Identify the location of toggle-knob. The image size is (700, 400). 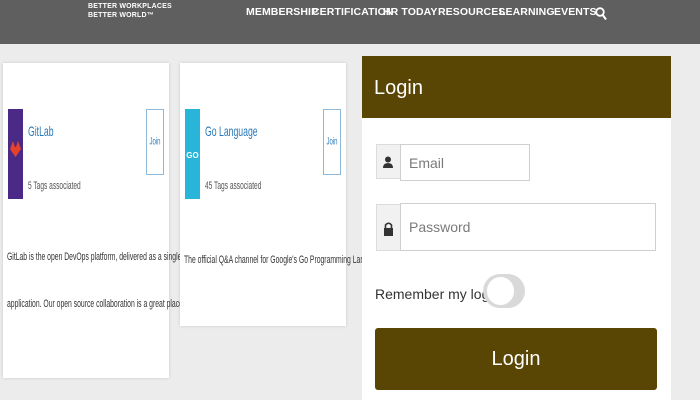
(500, 291).